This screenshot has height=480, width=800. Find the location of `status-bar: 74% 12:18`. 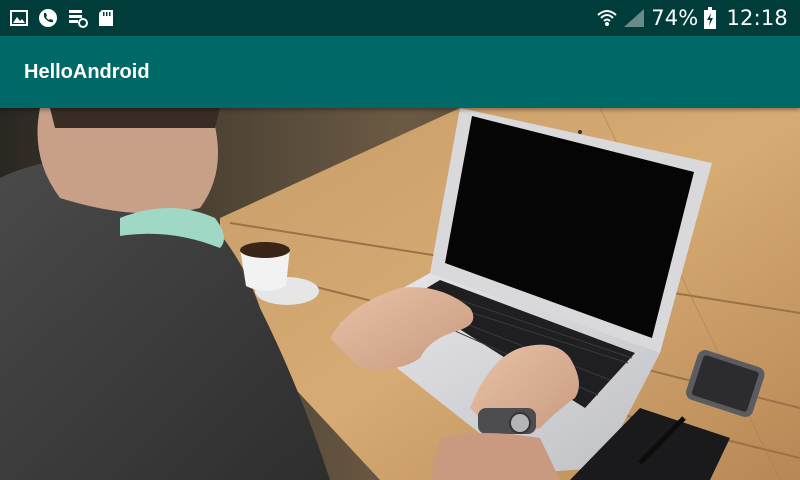

status-bar: 74% 12:18 is located at coordinates (400, 18).